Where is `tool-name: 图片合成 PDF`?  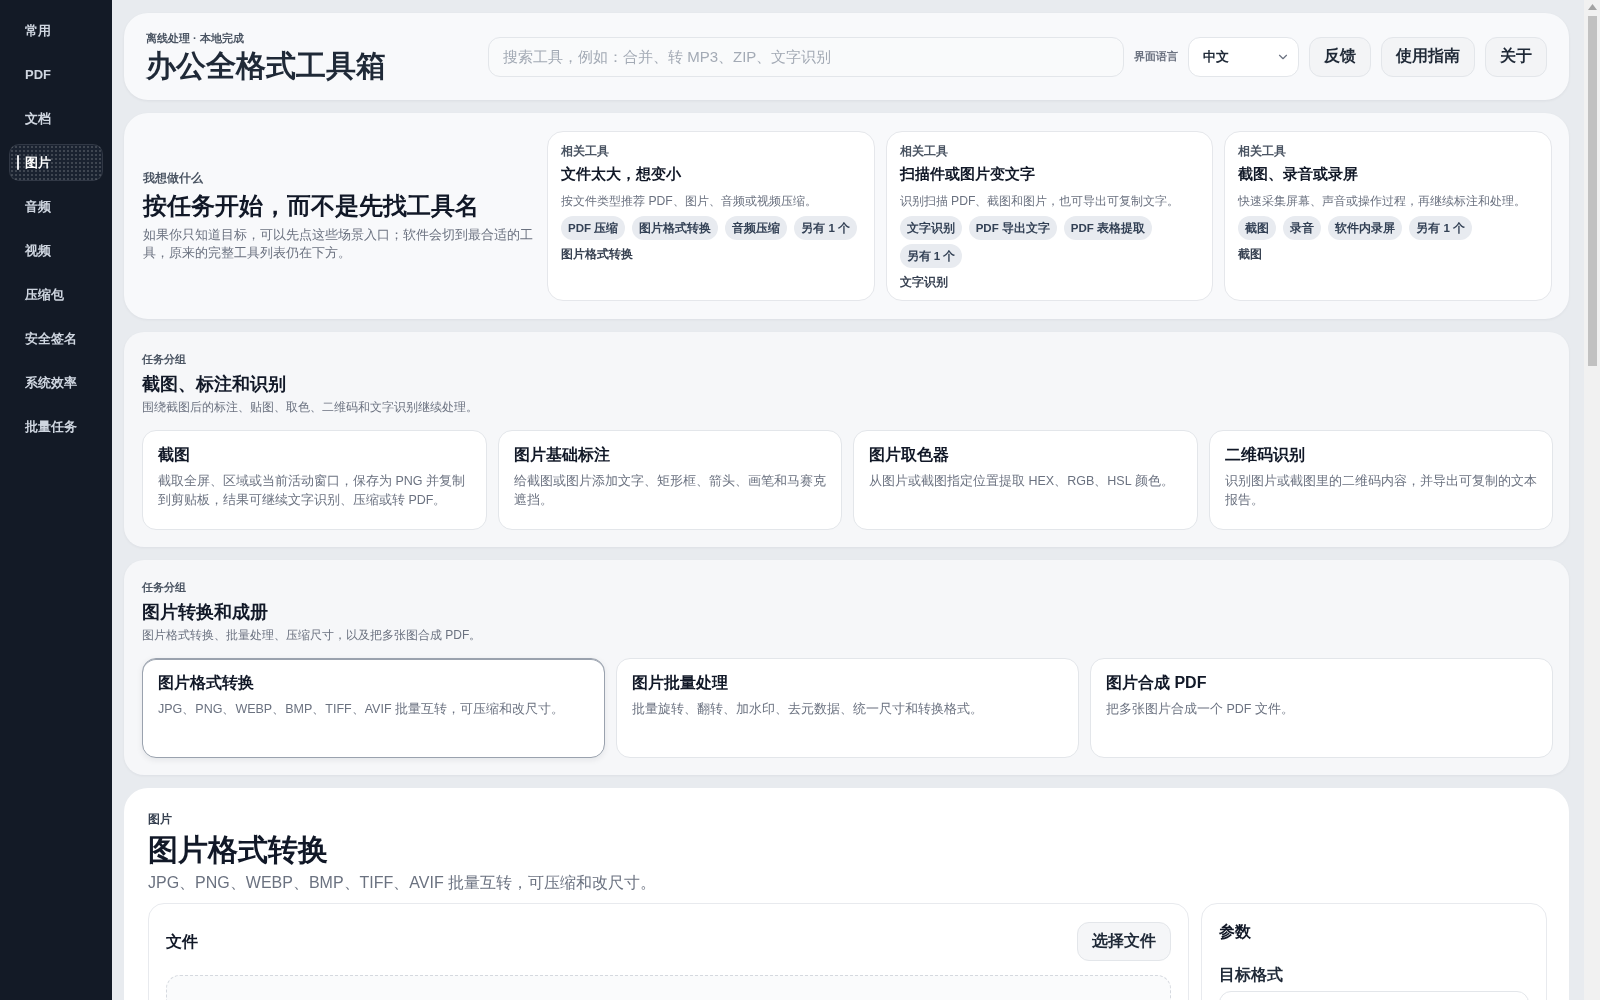 tool-name: 图片合成 PDF is located at coordinates (1156, 683).